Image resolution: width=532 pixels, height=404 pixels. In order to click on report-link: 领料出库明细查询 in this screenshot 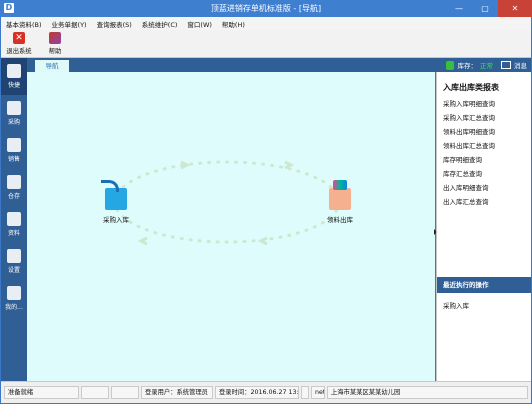, I will do `click(469, 132)`.